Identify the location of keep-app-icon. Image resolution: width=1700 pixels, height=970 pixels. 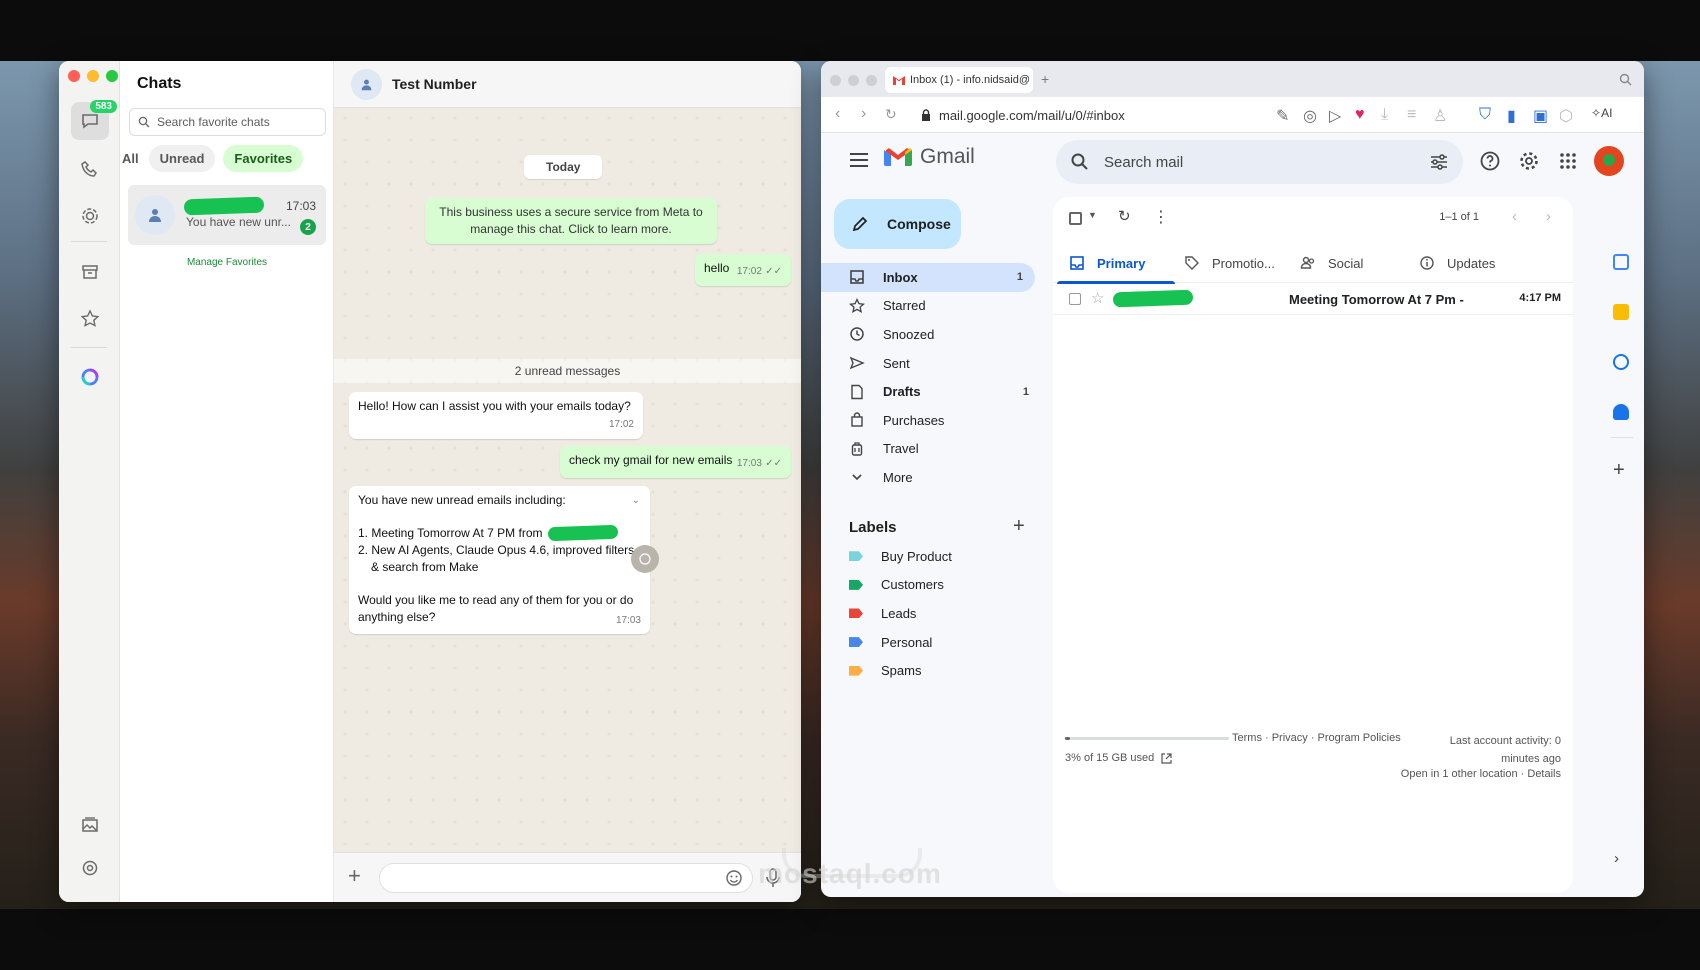
(1621, 312).